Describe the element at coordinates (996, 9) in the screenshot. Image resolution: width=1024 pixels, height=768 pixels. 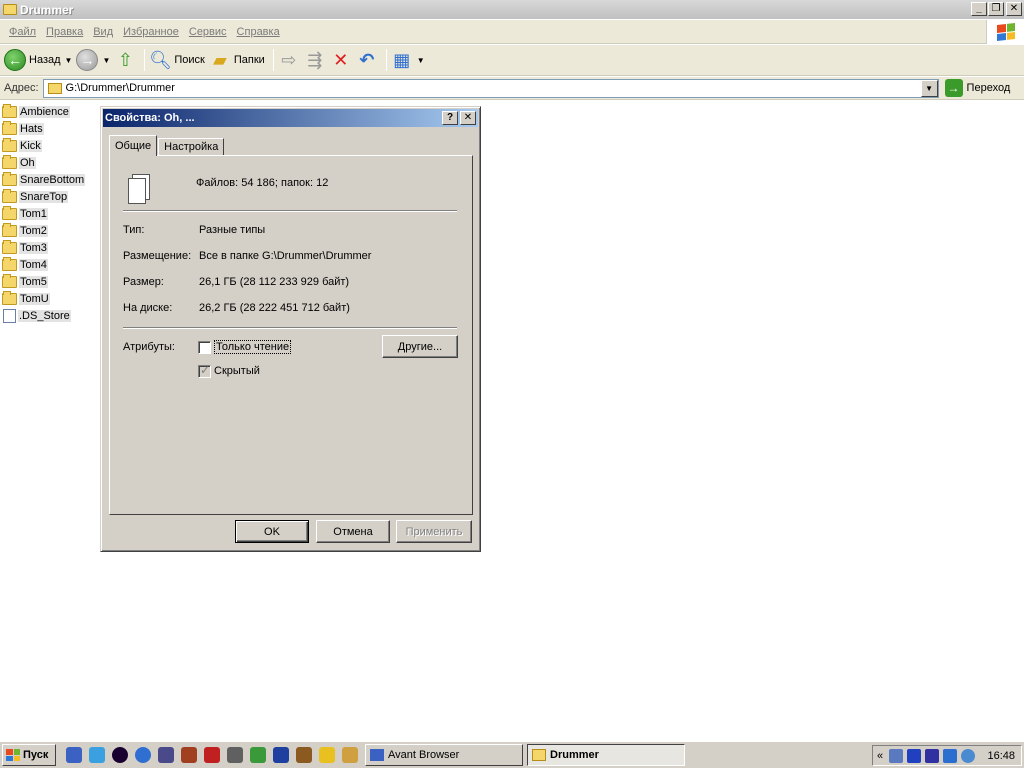
I see `restore-button: ❐` at that location.